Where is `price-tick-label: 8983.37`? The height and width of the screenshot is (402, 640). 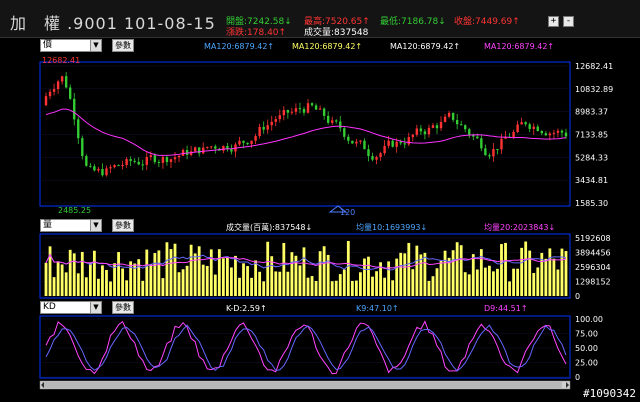 price-tick-label: 8983.37 is located at coordinates (591, 112).